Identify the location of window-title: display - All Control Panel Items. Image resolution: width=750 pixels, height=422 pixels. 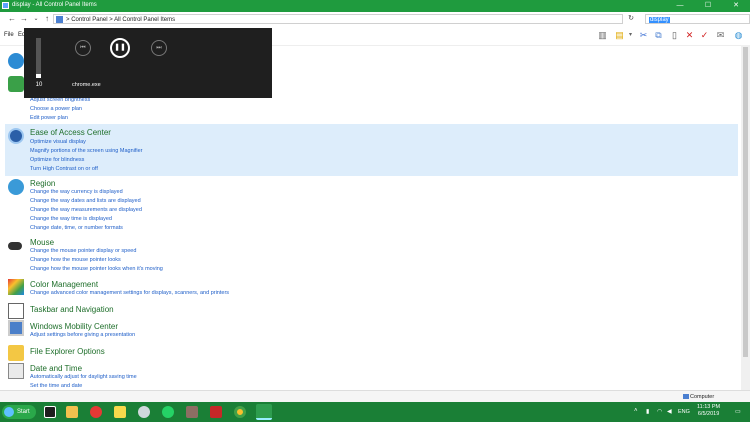
(54, 5).